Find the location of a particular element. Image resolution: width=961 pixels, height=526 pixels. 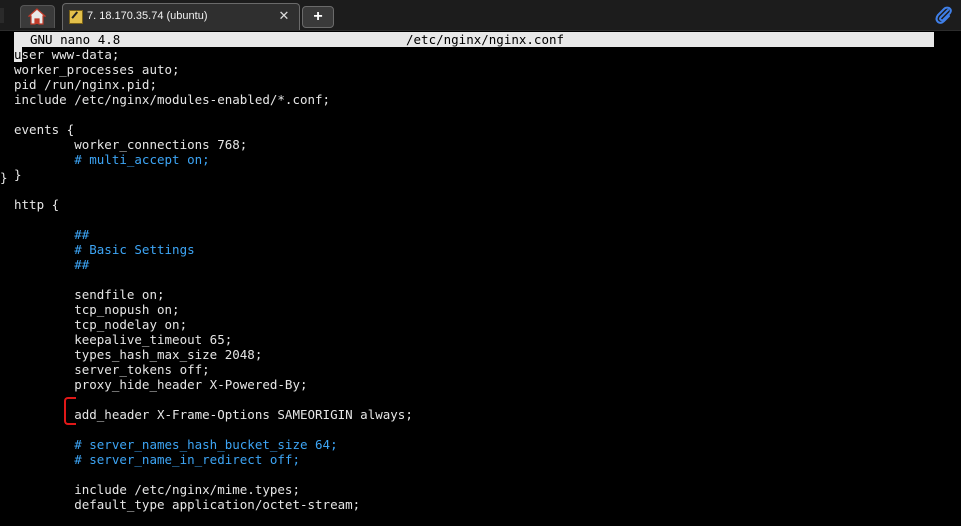

code-line: http { is located at coordinates (213, 204).